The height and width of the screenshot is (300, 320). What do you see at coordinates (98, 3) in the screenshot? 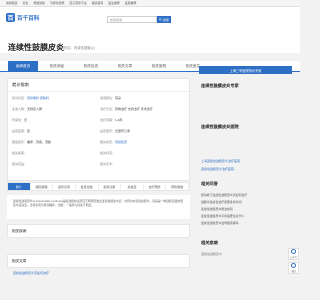
I see `topnav-link: 疾病百科` at bounding box center [98, 3].